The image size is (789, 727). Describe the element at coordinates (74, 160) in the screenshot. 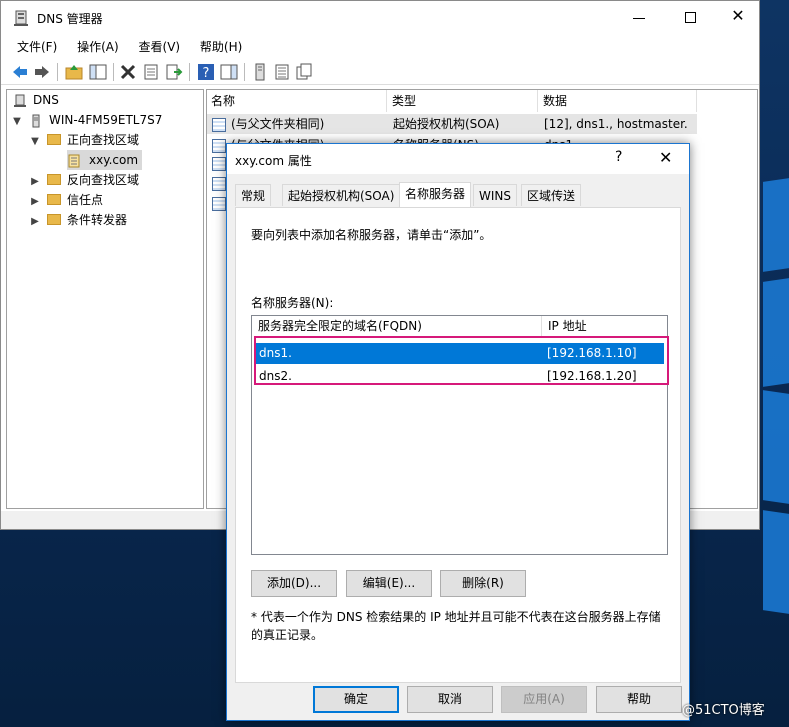

I see `zone-file-icon` at that location.